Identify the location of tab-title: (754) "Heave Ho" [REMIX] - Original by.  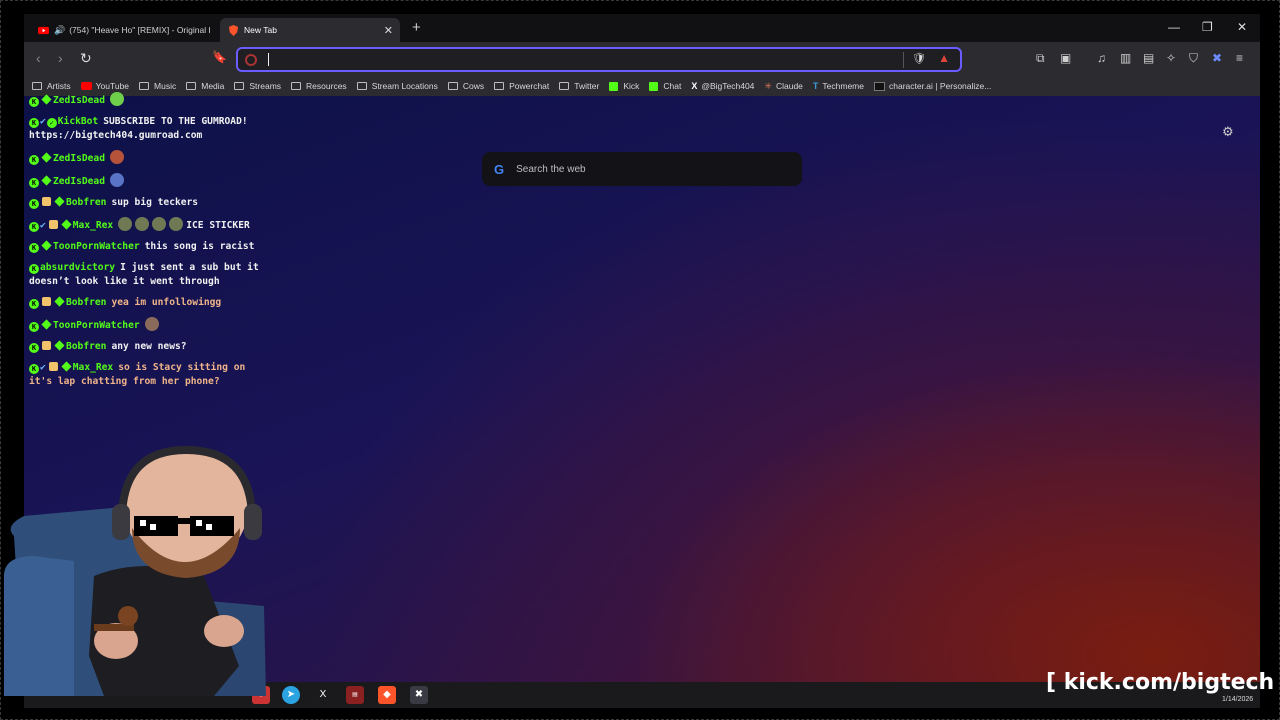
(139, 30).